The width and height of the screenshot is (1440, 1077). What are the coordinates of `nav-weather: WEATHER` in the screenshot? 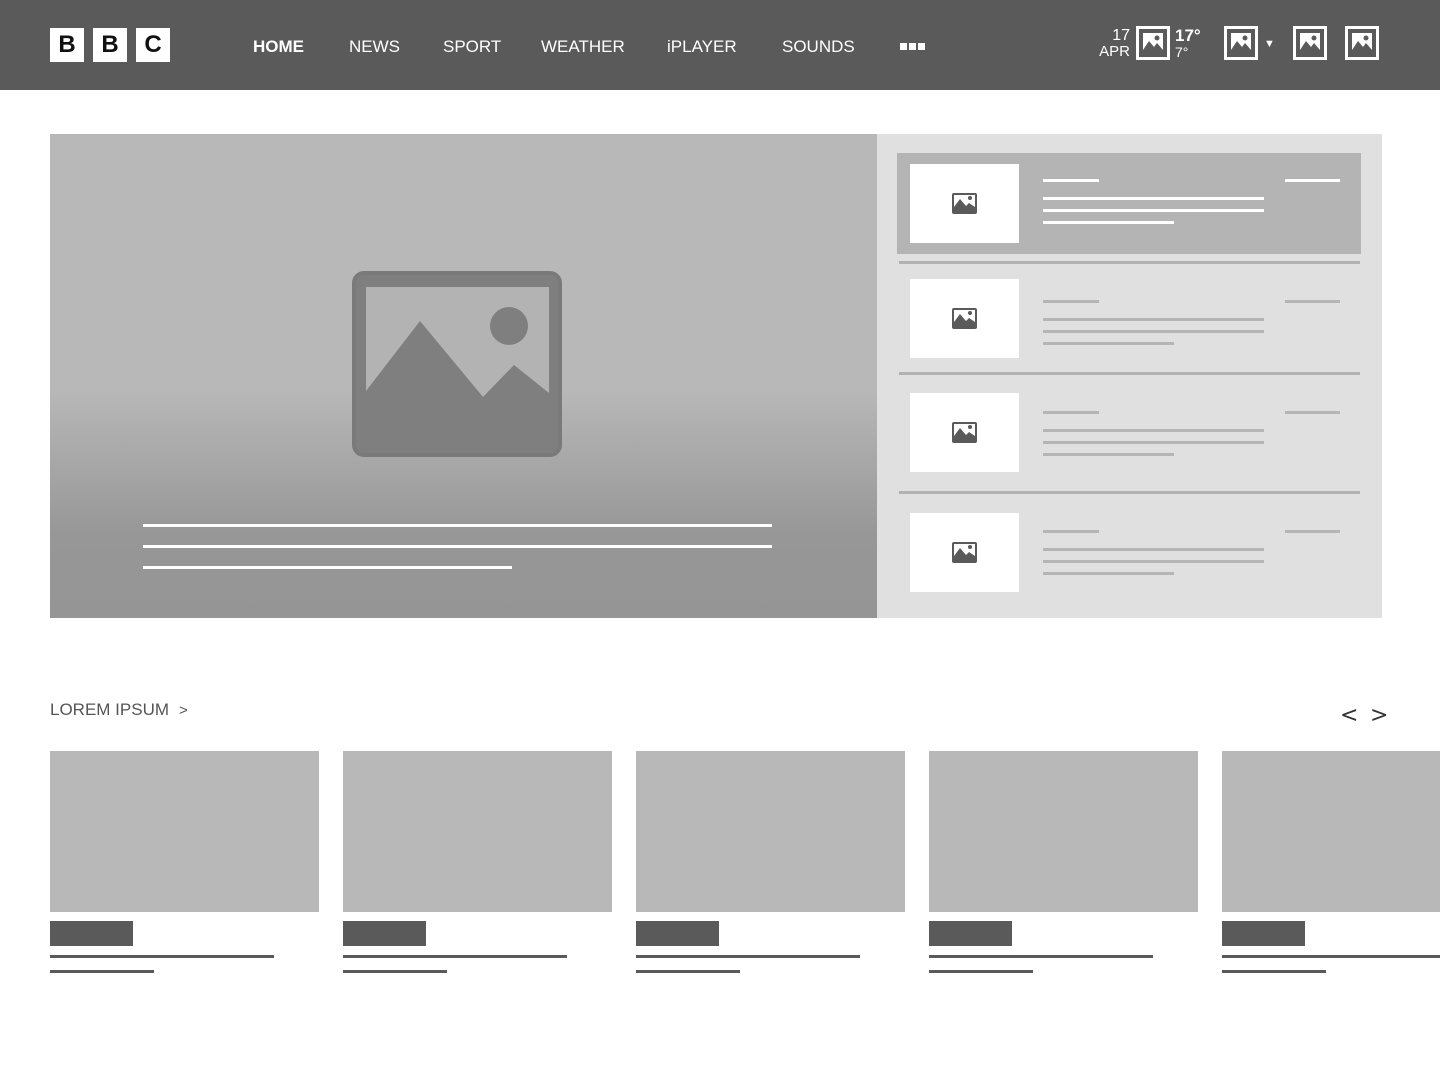 It's located at (583, 47).